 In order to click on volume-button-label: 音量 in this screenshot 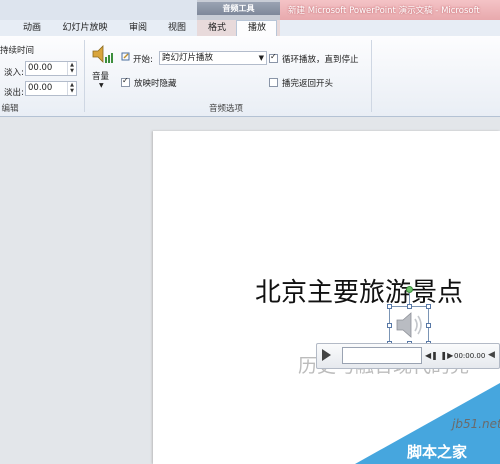, I will do `click(100, 76)`.